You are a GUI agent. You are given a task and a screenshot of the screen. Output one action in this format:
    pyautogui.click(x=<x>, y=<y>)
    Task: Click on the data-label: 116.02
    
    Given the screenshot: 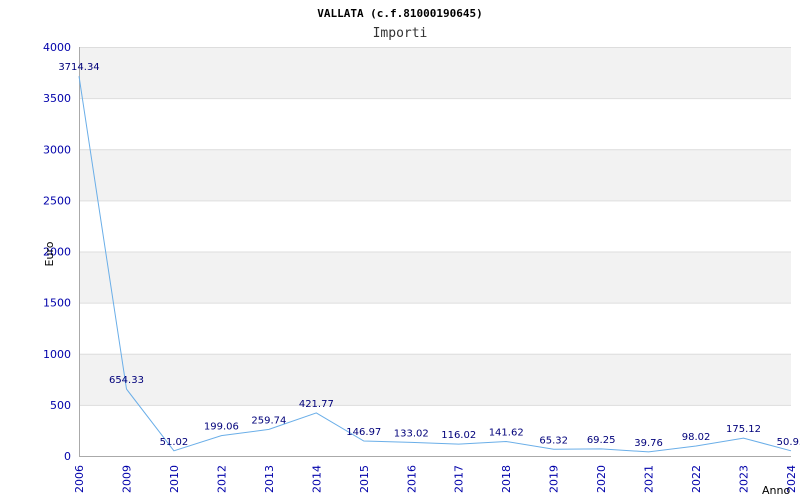 What is the action you would take?
    pyautogui.click(x=458, y=435)
    